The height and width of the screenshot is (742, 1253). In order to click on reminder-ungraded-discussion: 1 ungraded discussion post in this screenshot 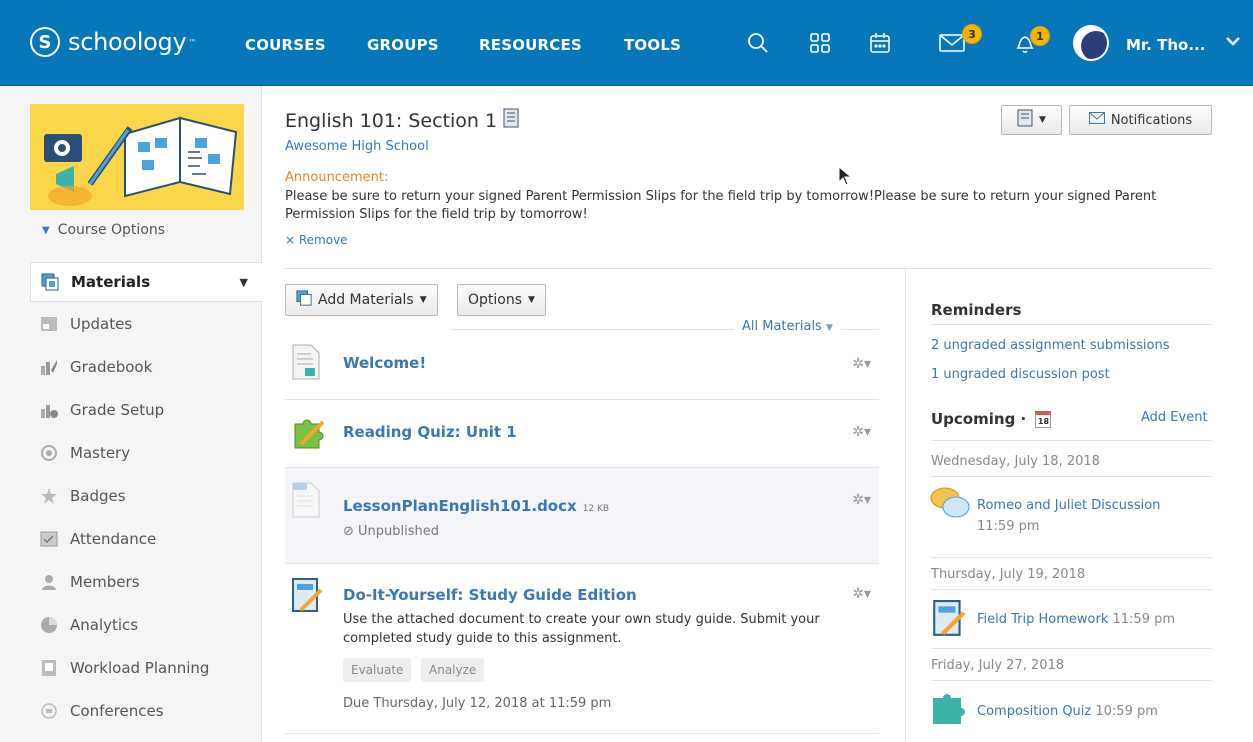, I will do `click(1020, 374)`.